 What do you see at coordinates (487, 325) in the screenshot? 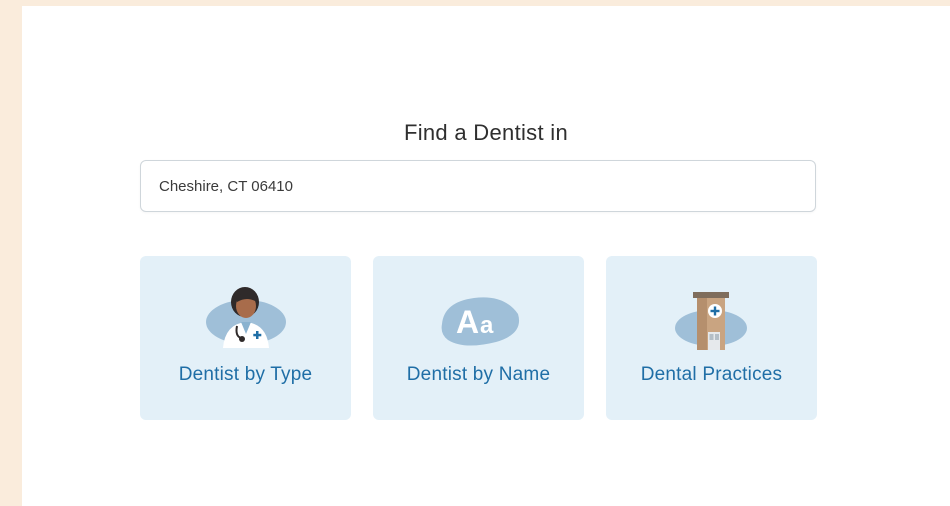
I see `svg-text: a` at bounding box center [487, 325].